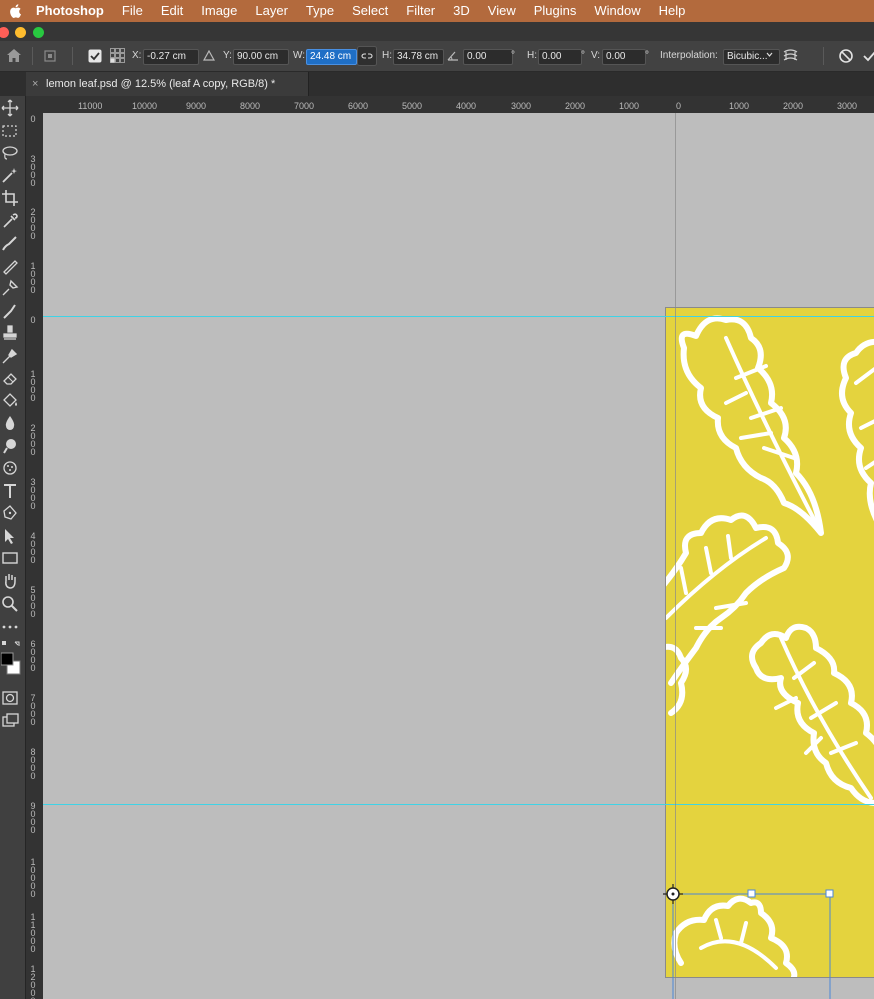  I want to click on vruler-tick: 2000, so click(33, 440).